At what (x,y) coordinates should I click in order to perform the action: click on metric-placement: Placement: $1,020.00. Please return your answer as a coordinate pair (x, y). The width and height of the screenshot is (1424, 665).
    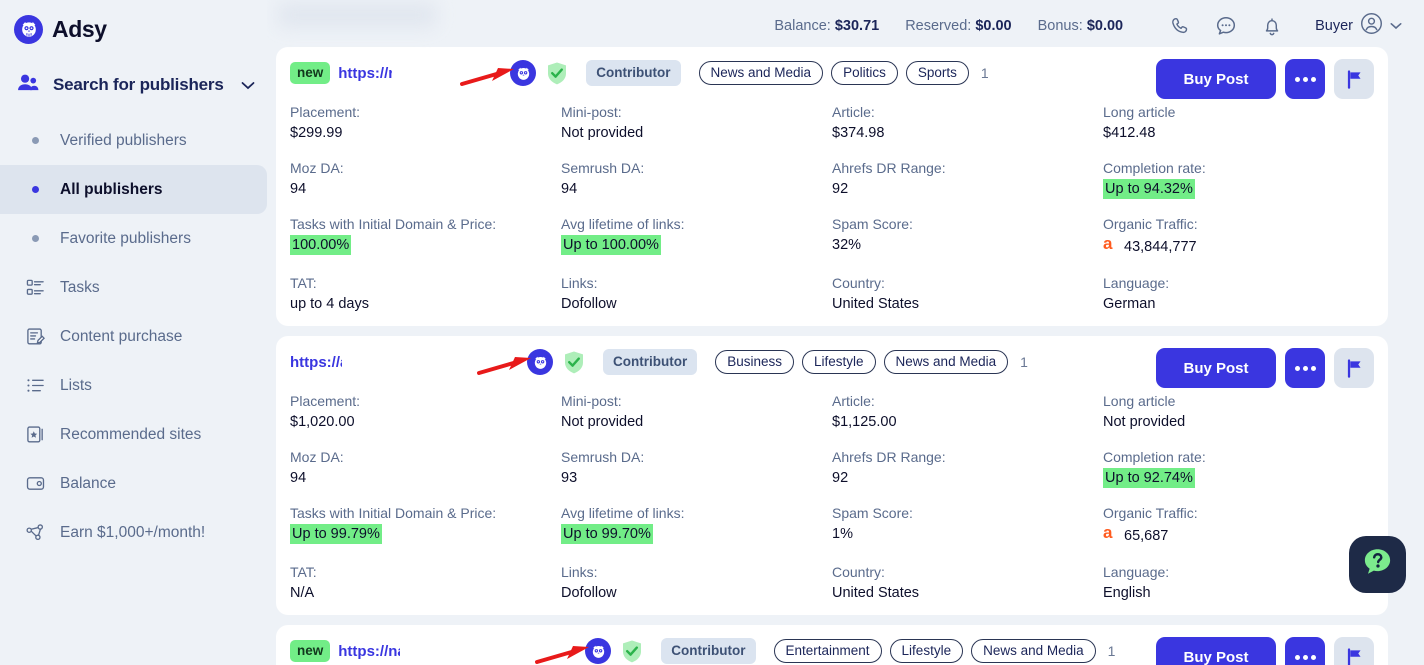
    Looking at the image, I should click on (425, 411).